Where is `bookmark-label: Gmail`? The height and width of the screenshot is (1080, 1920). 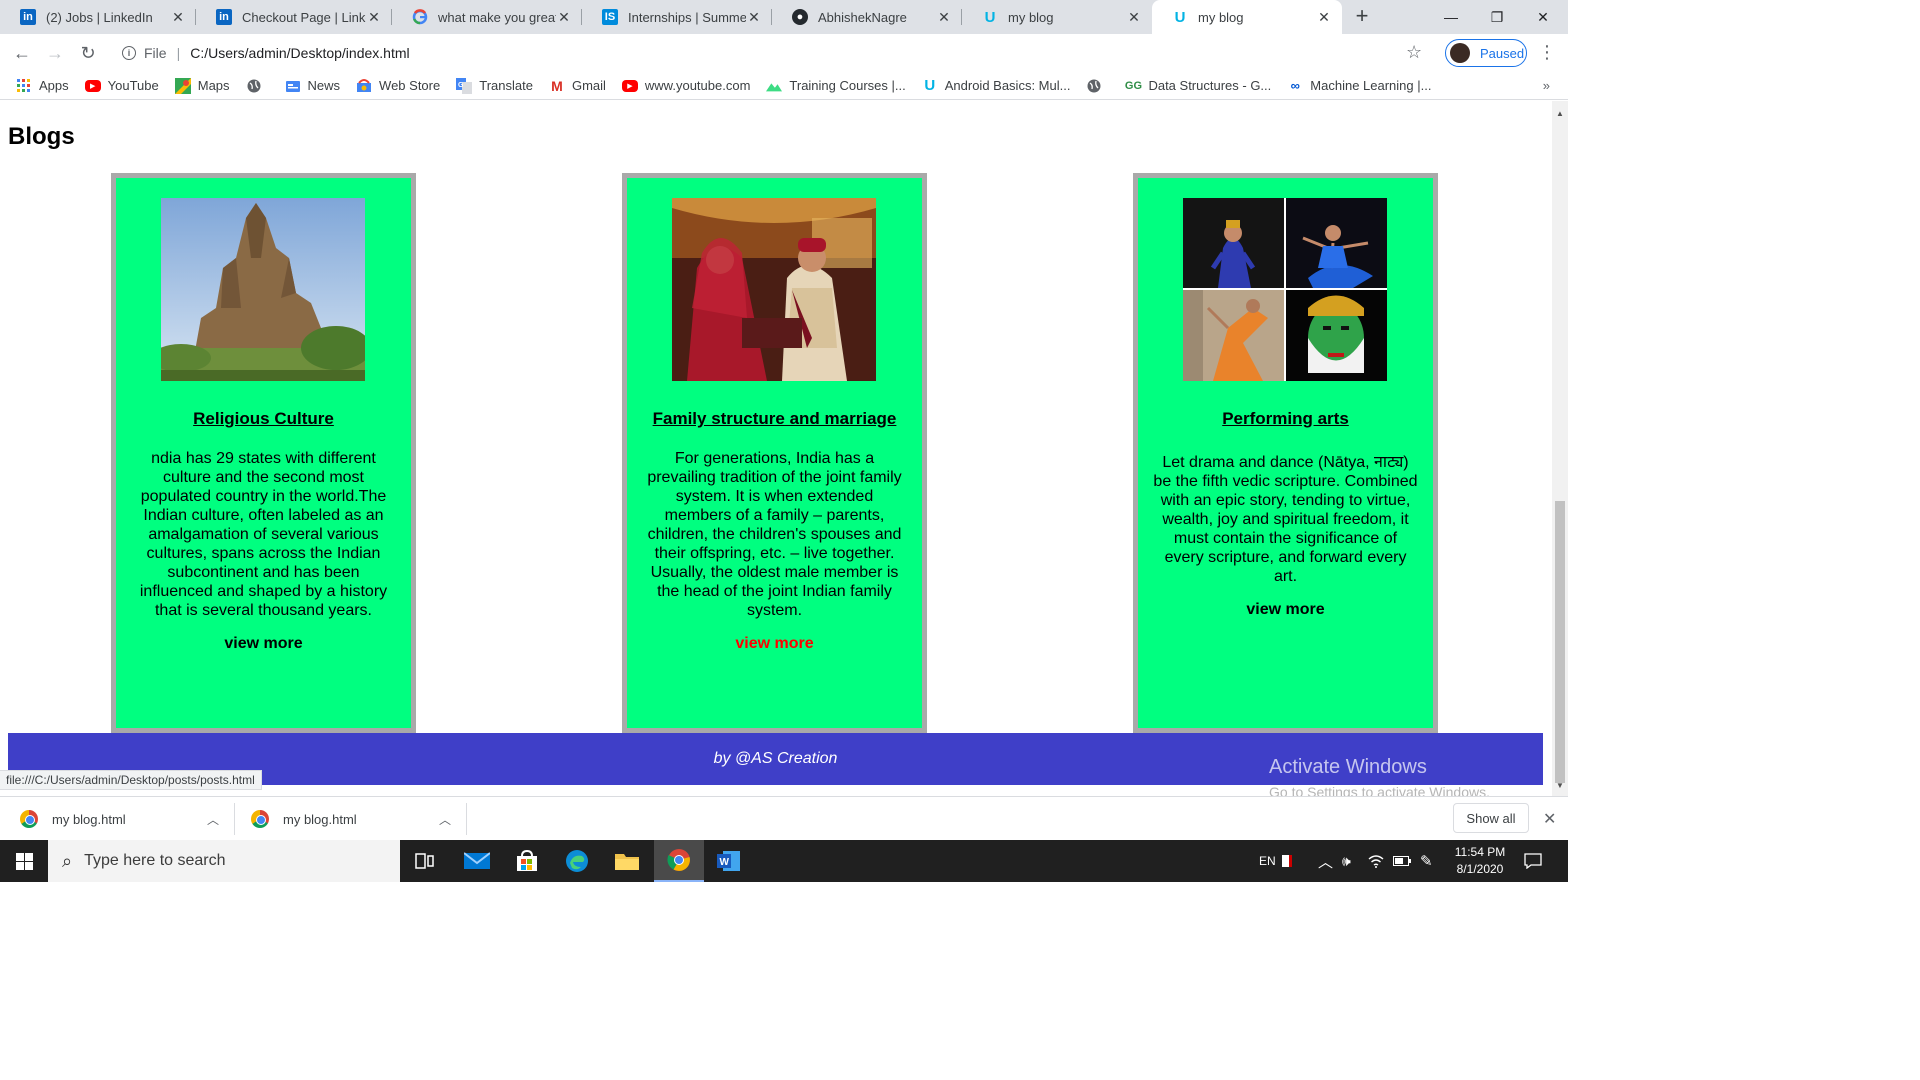 bookmark-label: Gmail is located at coordinates (588, 85).